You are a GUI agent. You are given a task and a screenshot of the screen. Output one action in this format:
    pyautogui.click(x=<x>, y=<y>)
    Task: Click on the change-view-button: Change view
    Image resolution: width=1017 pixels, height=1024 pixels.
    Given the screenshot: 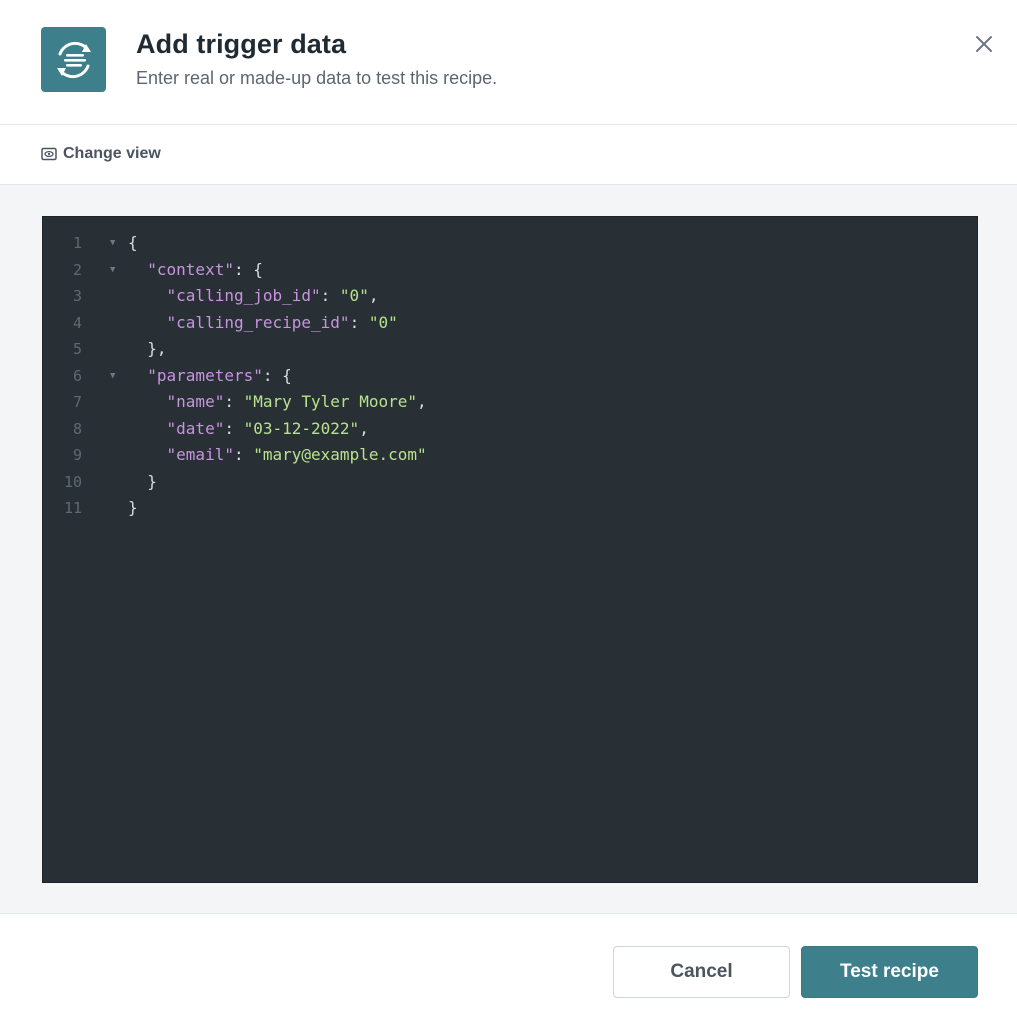 What is the action you would take?
    pyautogui.click(x=101, y=154)
    